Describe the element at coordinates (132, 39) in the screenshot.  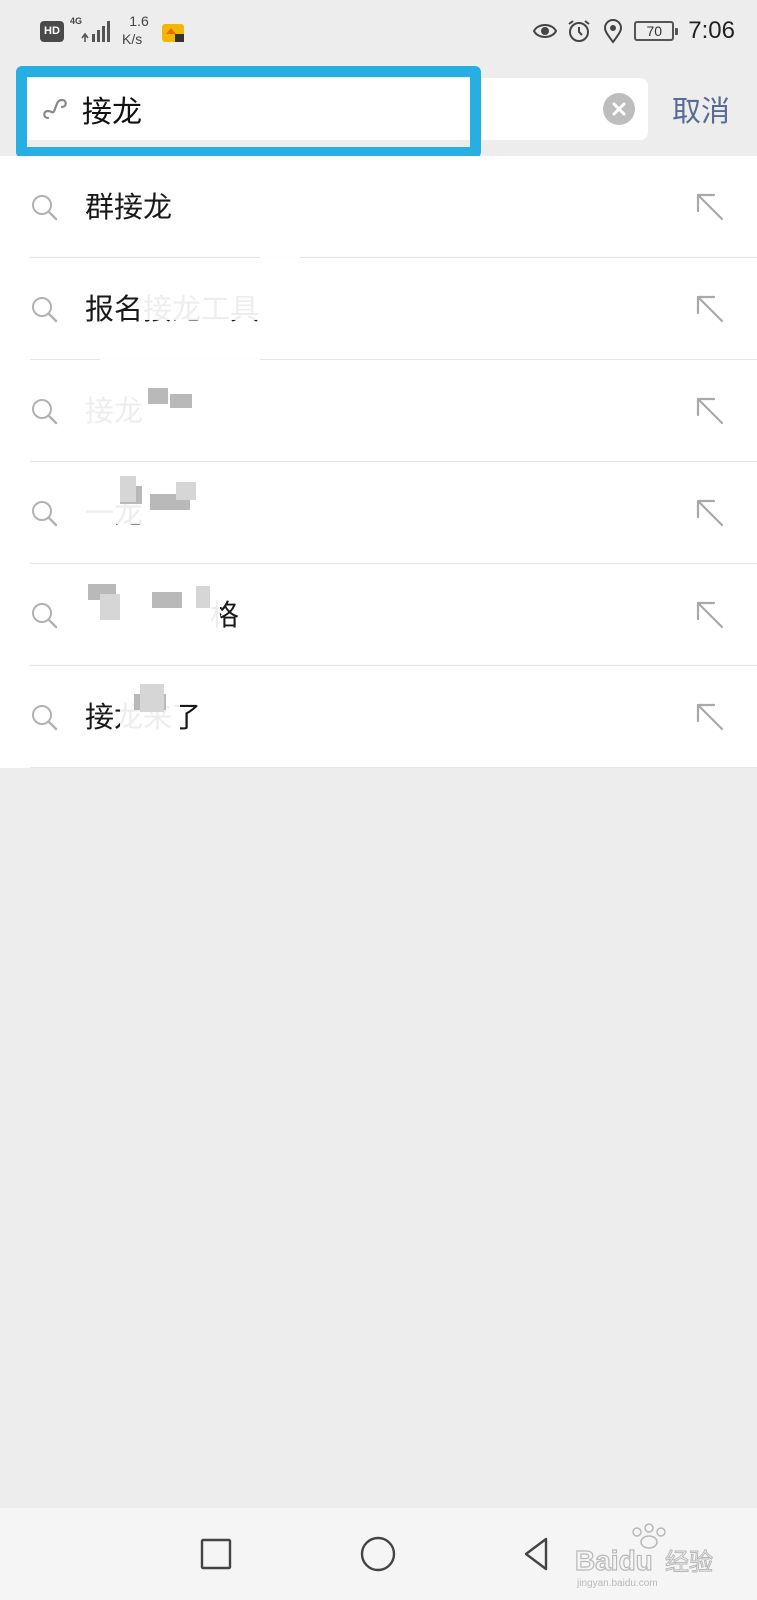
I see `speed-unit: K/s` at that location.